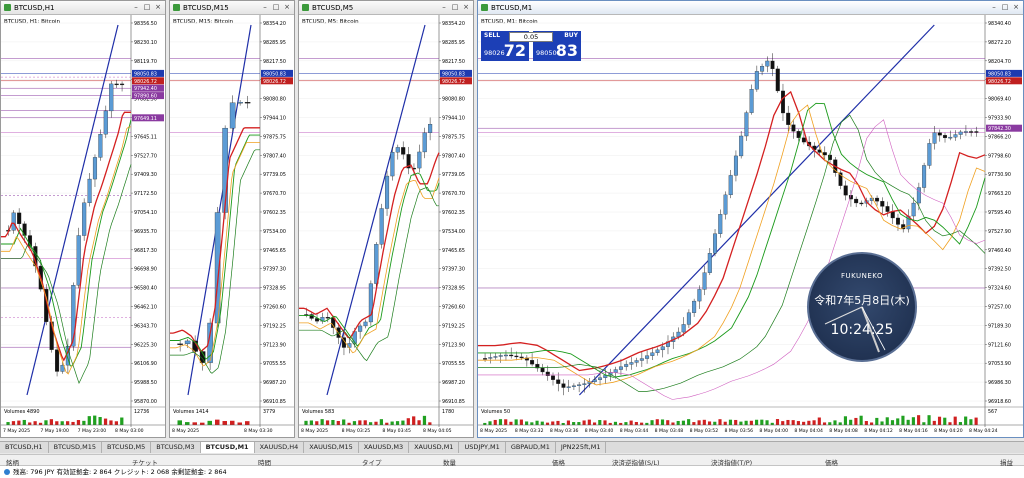 The height and width of the screenshot is (478, 1024). Describe the element at coordinates (145, 24) in the screenshot. I see `price-axis-label: 98356.50` at that location.